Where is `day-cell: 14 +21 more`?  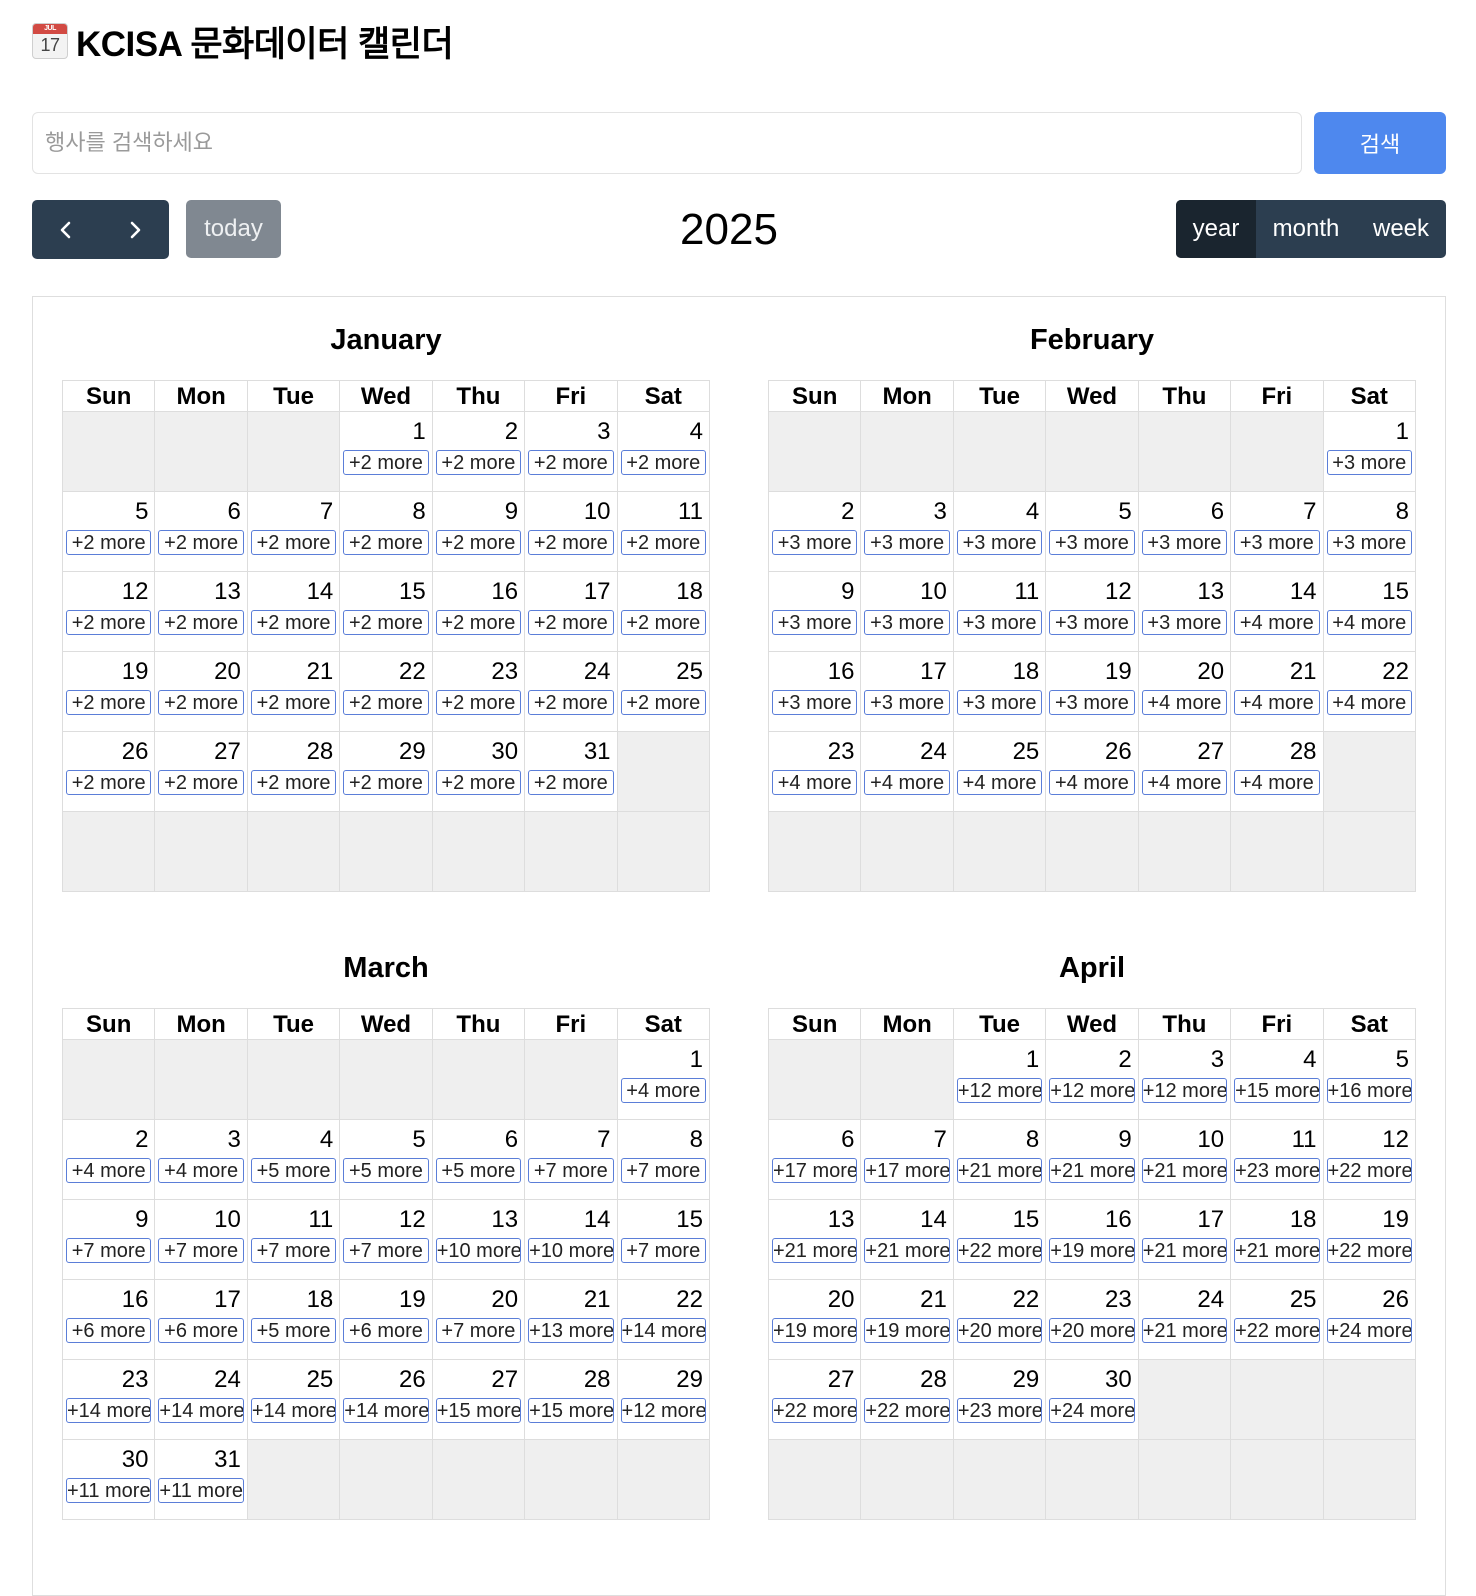 day-cell: 14 +21 more is located at coordinates (907, 1240).